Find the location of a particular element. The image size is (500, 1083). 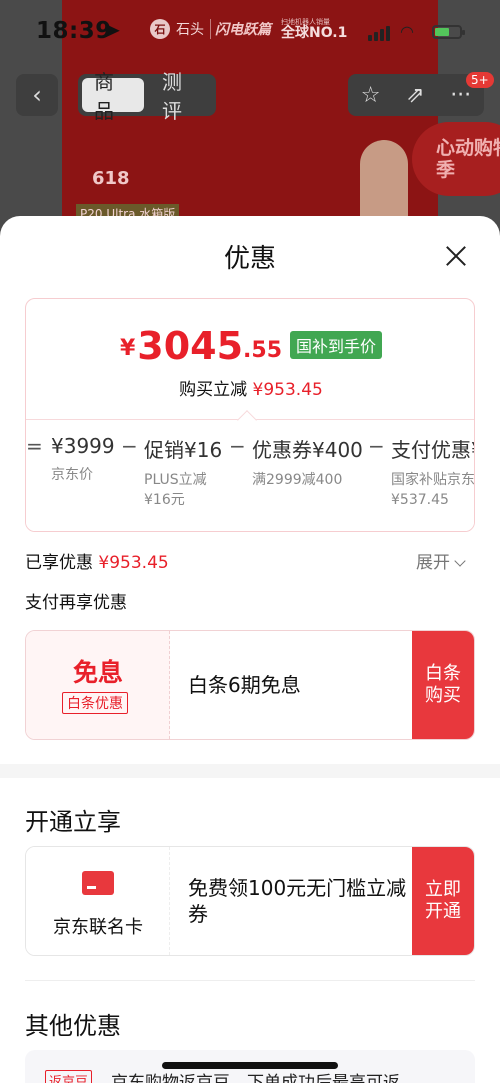

share-icon: ⇗ is located at coordinates (415, 95).